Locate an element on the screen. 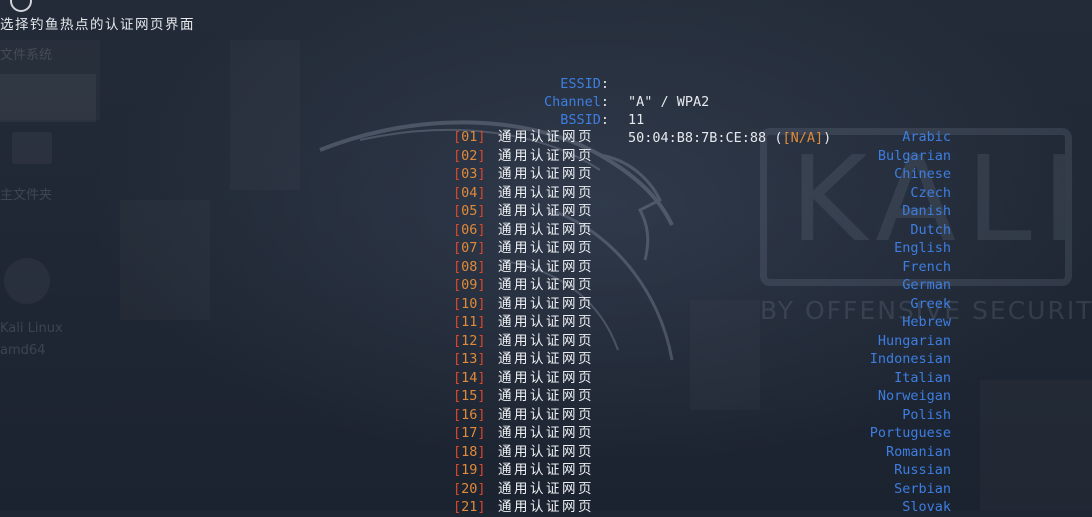 This screenshot has width=1092, height=517. menu-item-number: 12 is located at coordinates (469, 340).